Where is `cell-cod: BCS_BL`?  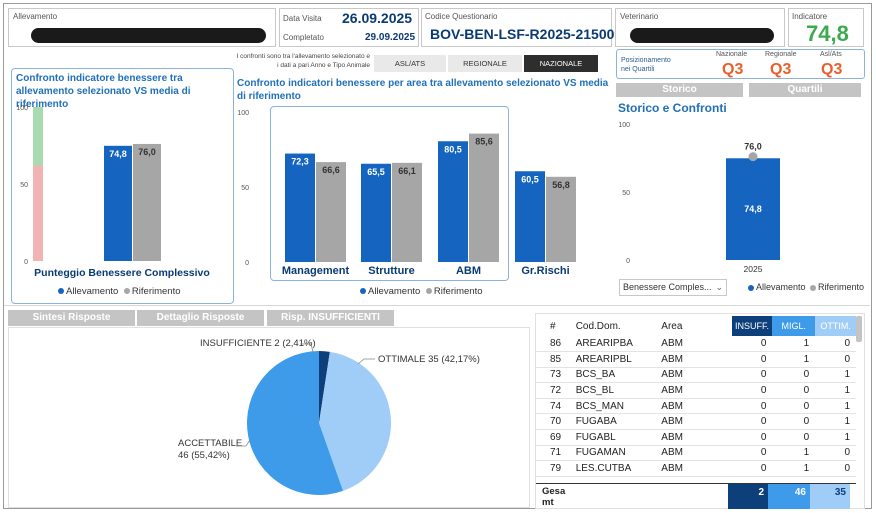
cell-cod: BCS_BL is located at coordinates (615, 390).